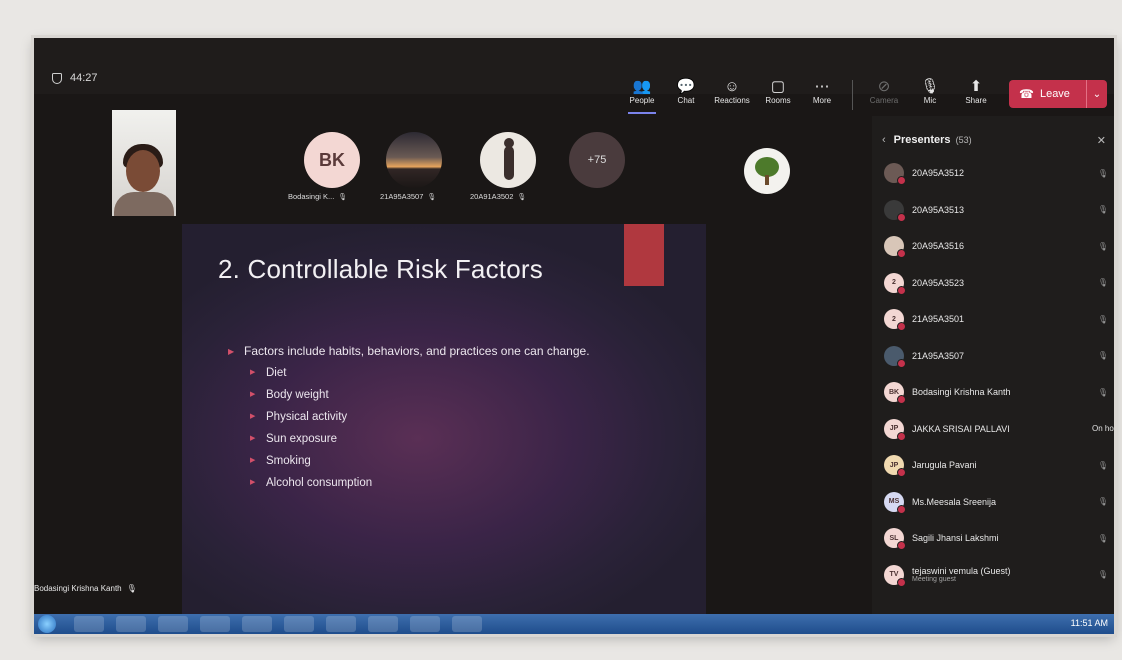  Describe the element at coordinates (938, 319) in the screenshot. I see `presenter-name-text: 21A95A3501` at that location.